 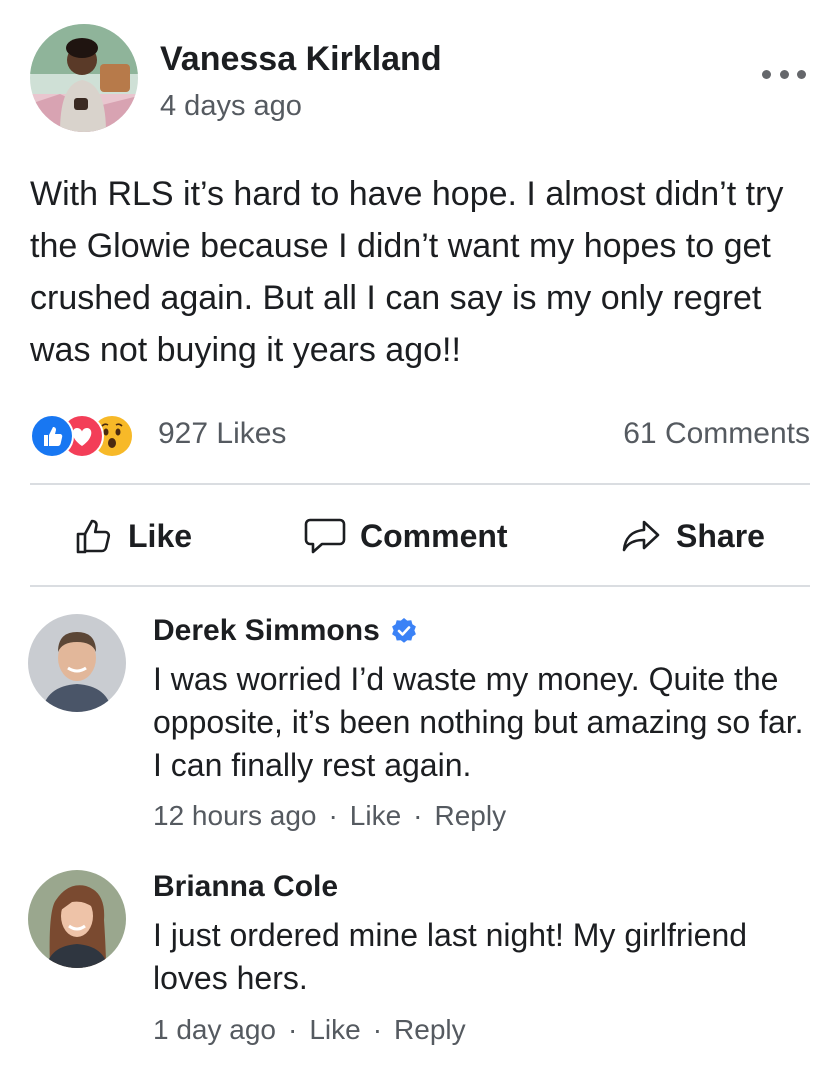 What do you see at coordinates (160, 535) in the screenshot?
I see `like-button-label: Like` at bounding box center [160, 535].